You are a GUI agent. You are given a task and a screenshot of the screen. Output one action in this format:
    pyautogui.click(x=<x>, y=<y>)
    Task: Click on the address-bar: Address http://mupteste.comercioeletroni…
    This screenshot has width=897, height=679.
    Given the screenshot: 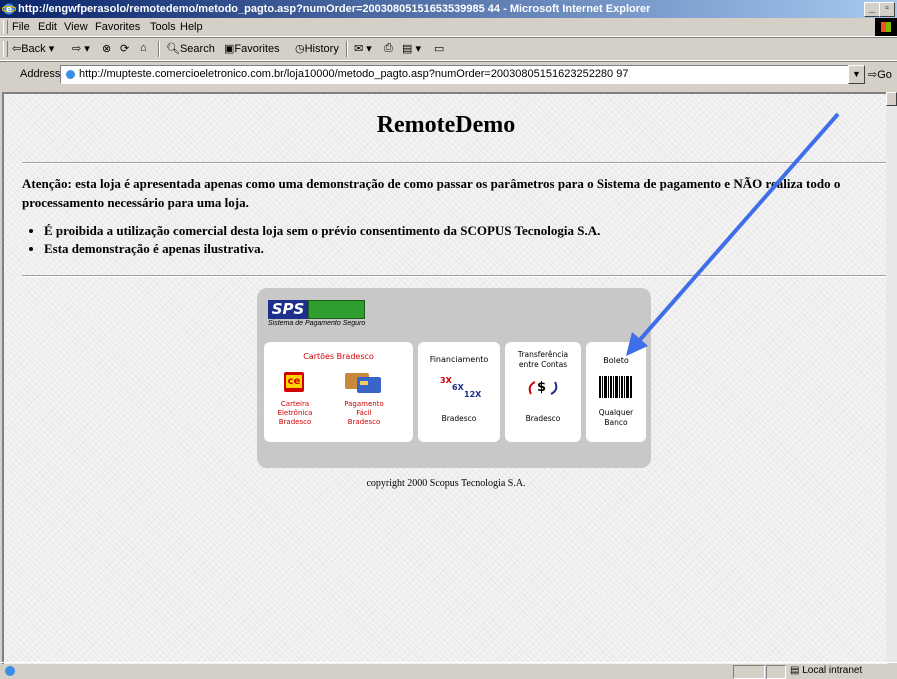 What is the action you would take?
    pyautogui.click(x=448, y=74)
    